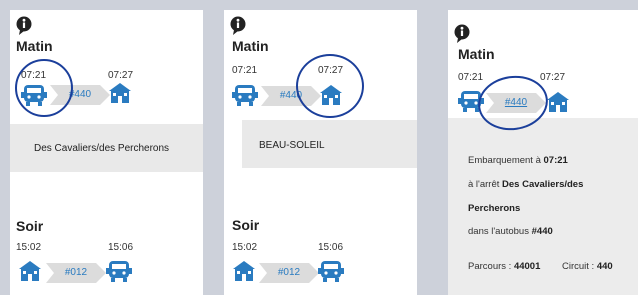 The height and width of the screenshot is (295, 638). What do you see at coordinates (292, 145) in the screenshot?
I see `stop-name: BEAU-SOLEIL` at bounding box center [292, 145].